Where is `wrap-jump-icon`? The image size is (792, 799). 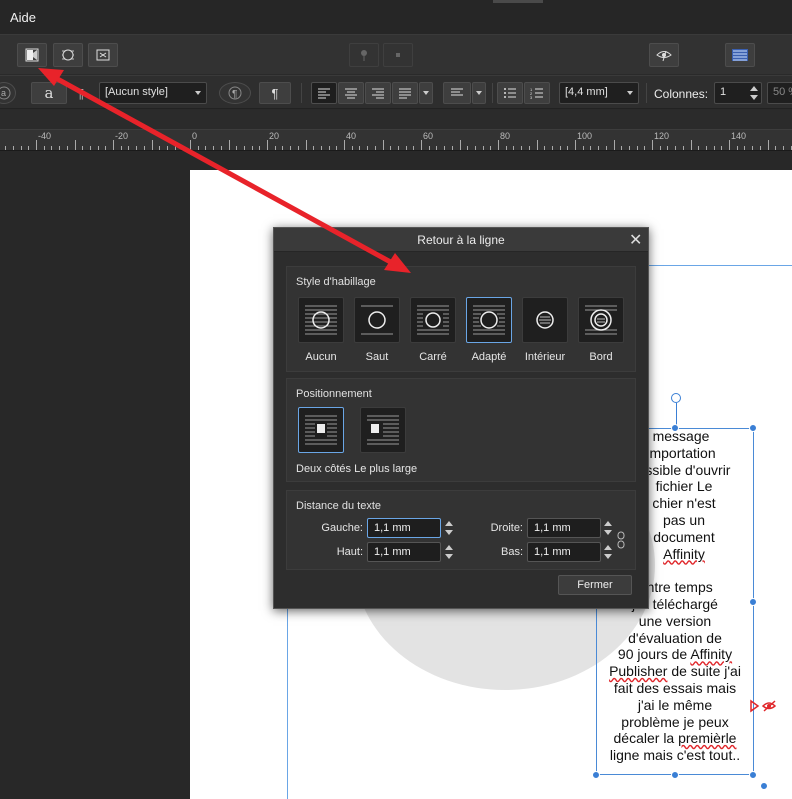
wrap-jump-icon is located at coordinates (377, 320).